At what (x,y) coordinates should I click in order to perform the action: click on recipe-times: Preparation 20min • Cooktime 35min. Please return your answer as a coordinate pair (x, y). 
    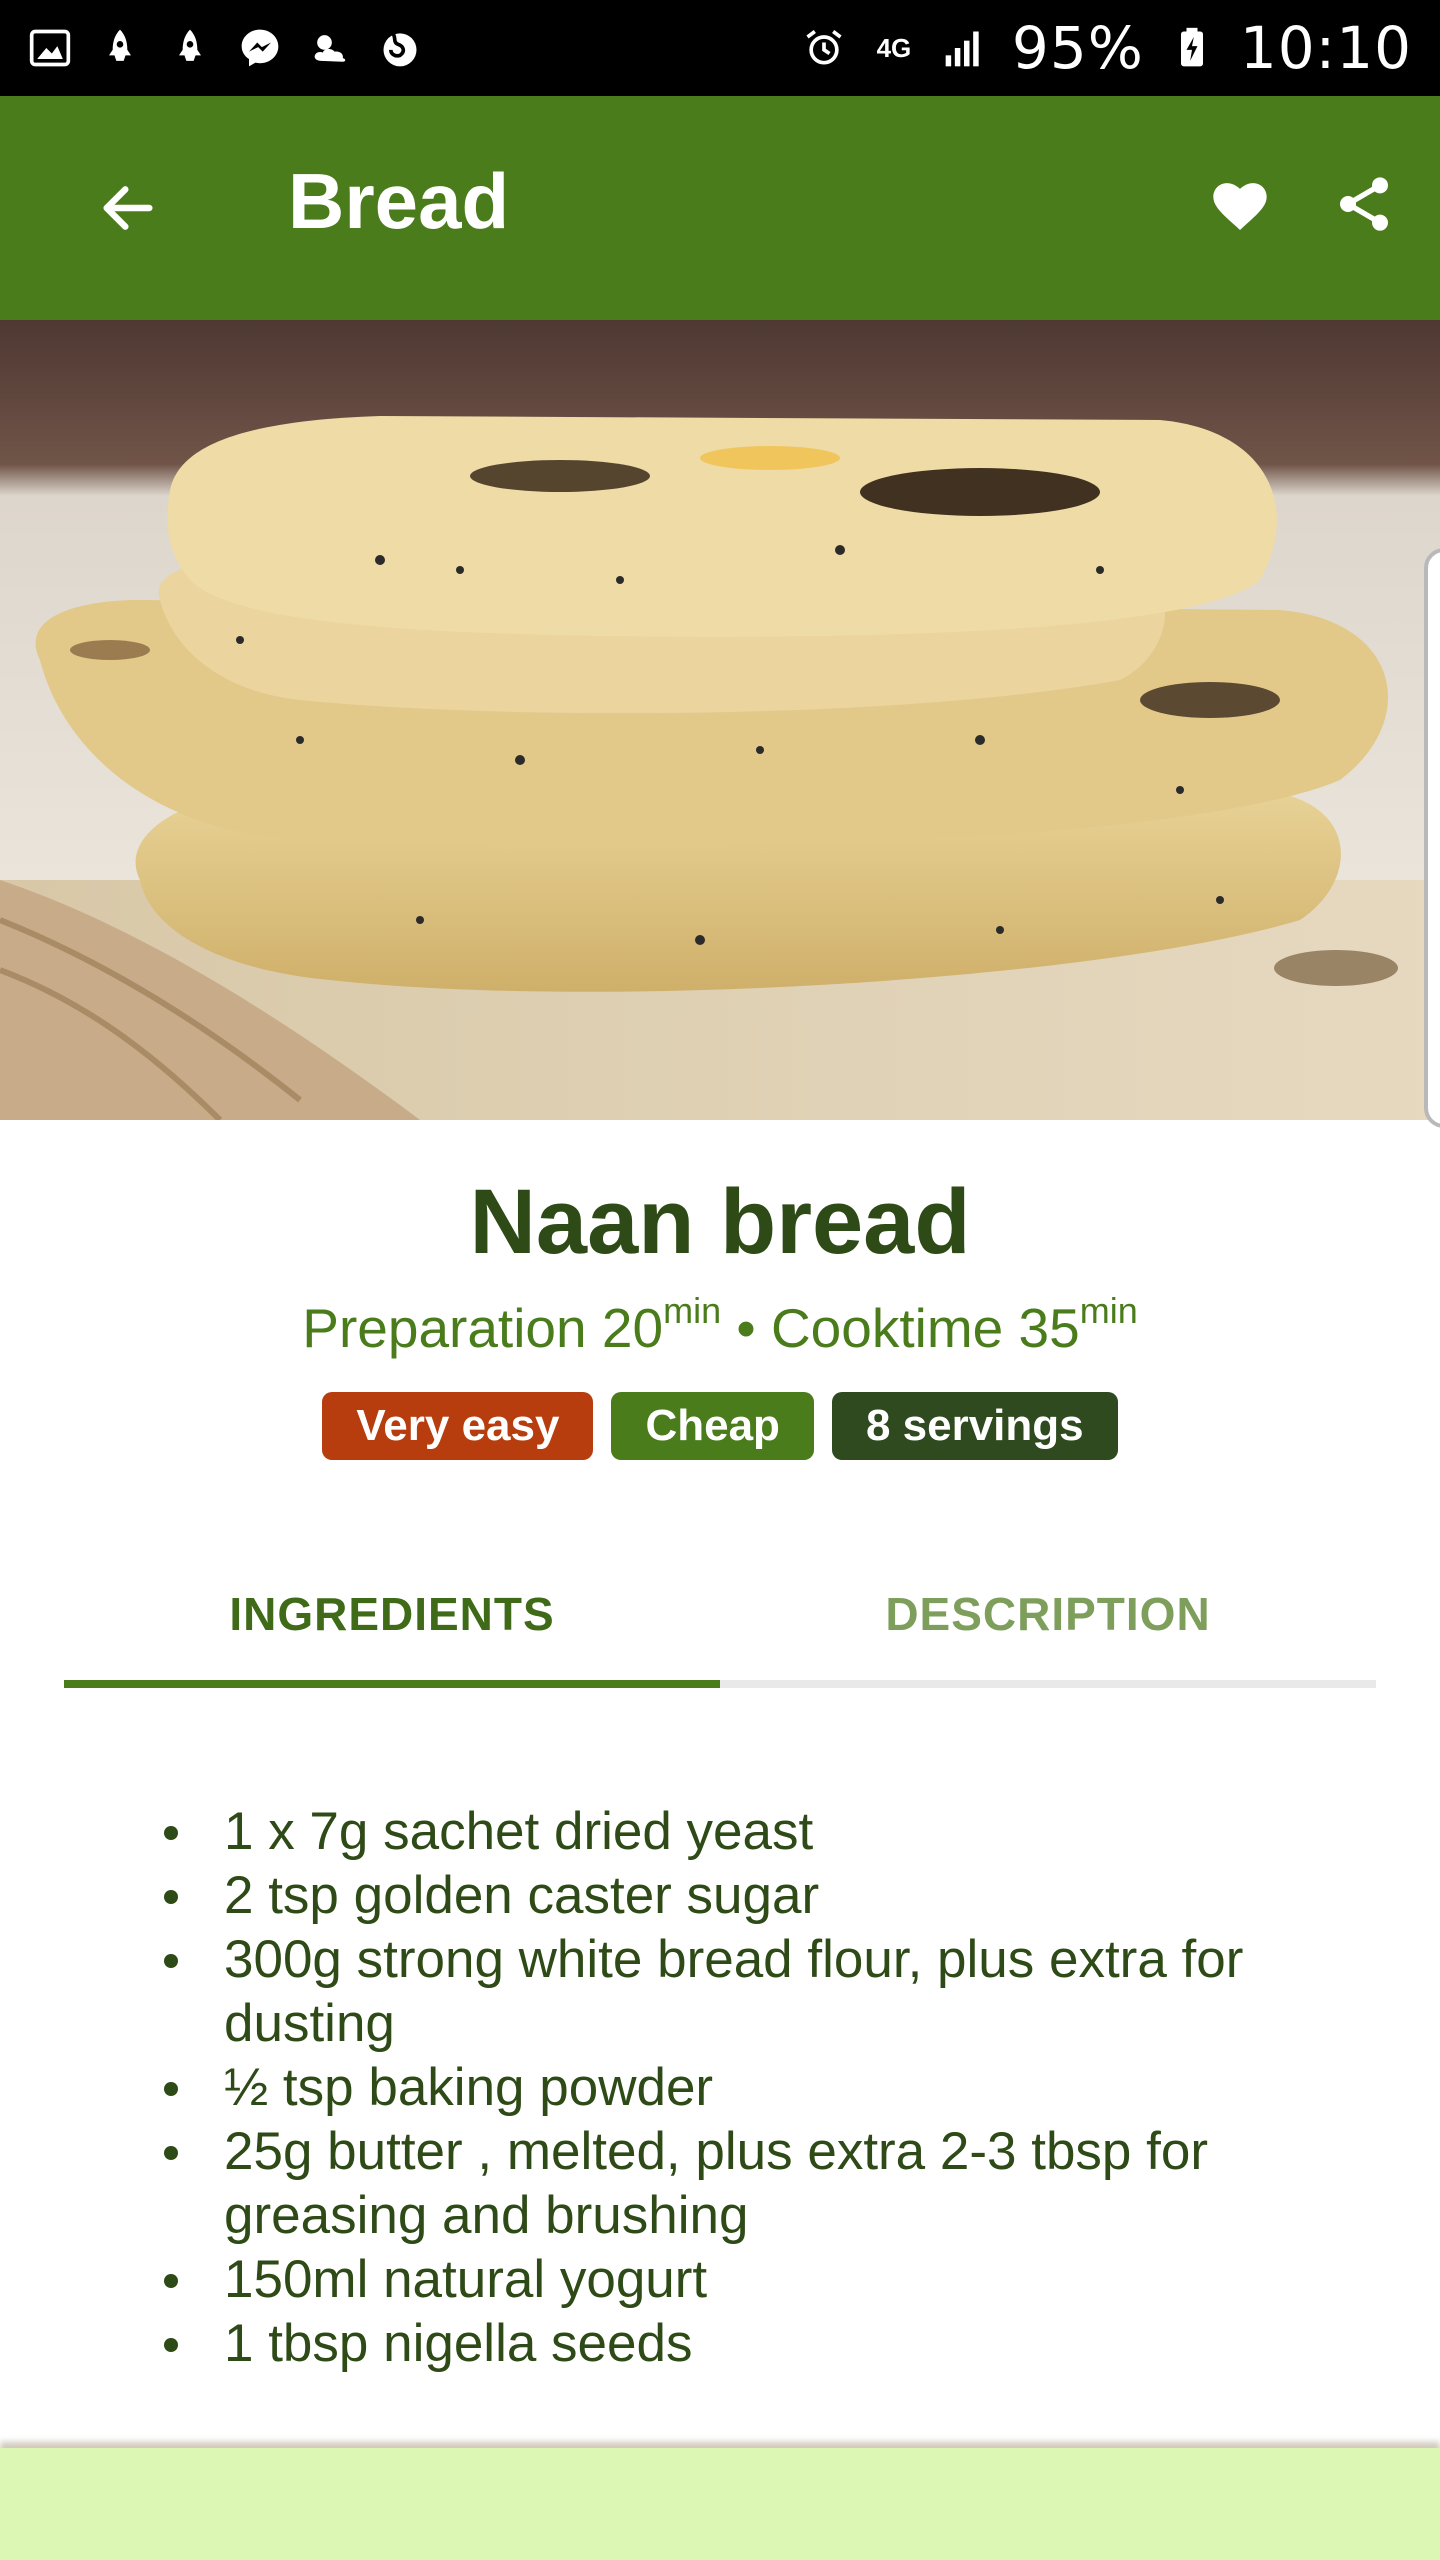
    Looking at the image, I should click on (720, 1325).